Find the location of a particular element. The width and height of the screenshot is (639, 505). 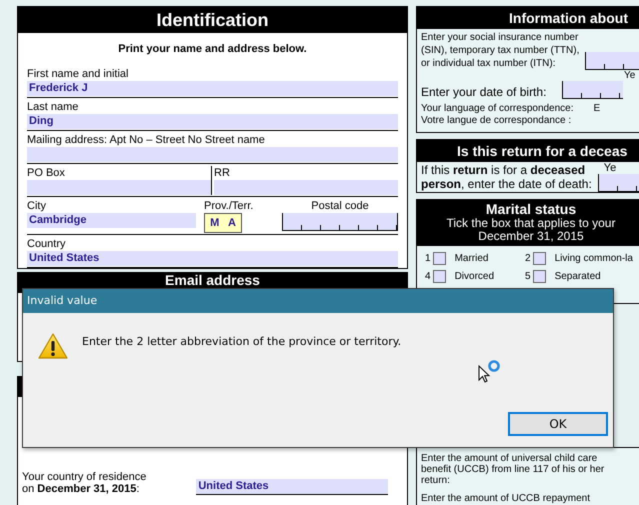

section-header: Identification is located at coordinates (212, 20).